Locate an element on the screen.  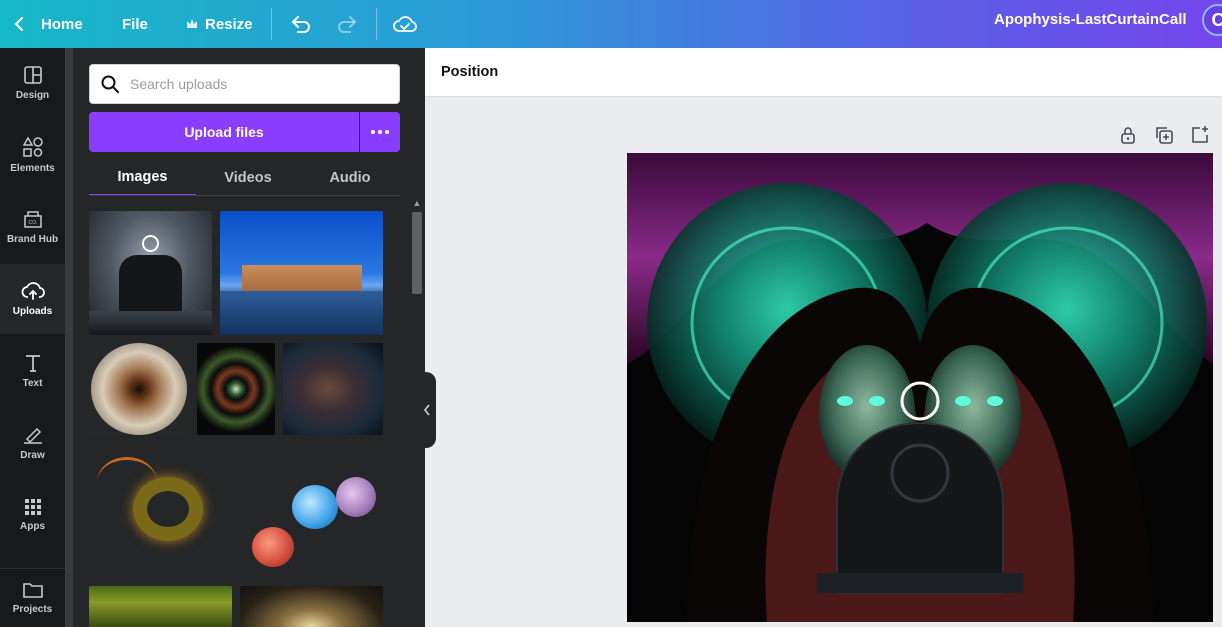
upload-thumbnail-fractal-ring is located at coordinates (160, 503).